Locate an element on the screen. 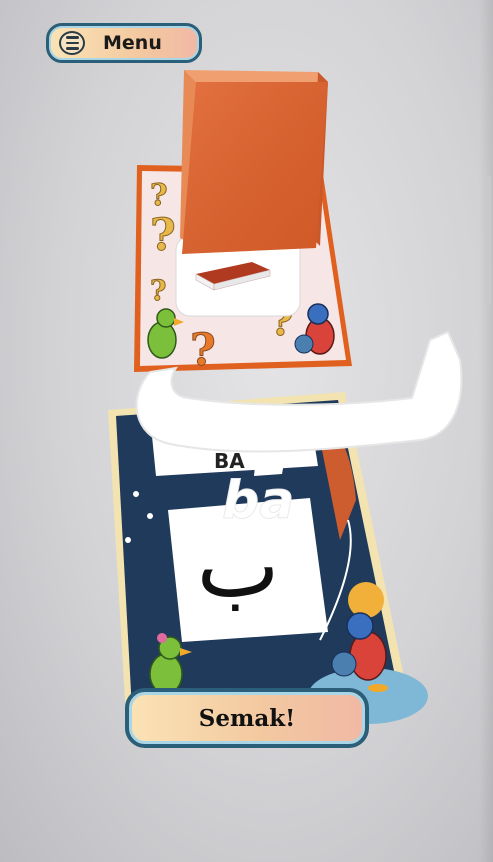  menu-label: Menu is located at coordinates (132, 43).